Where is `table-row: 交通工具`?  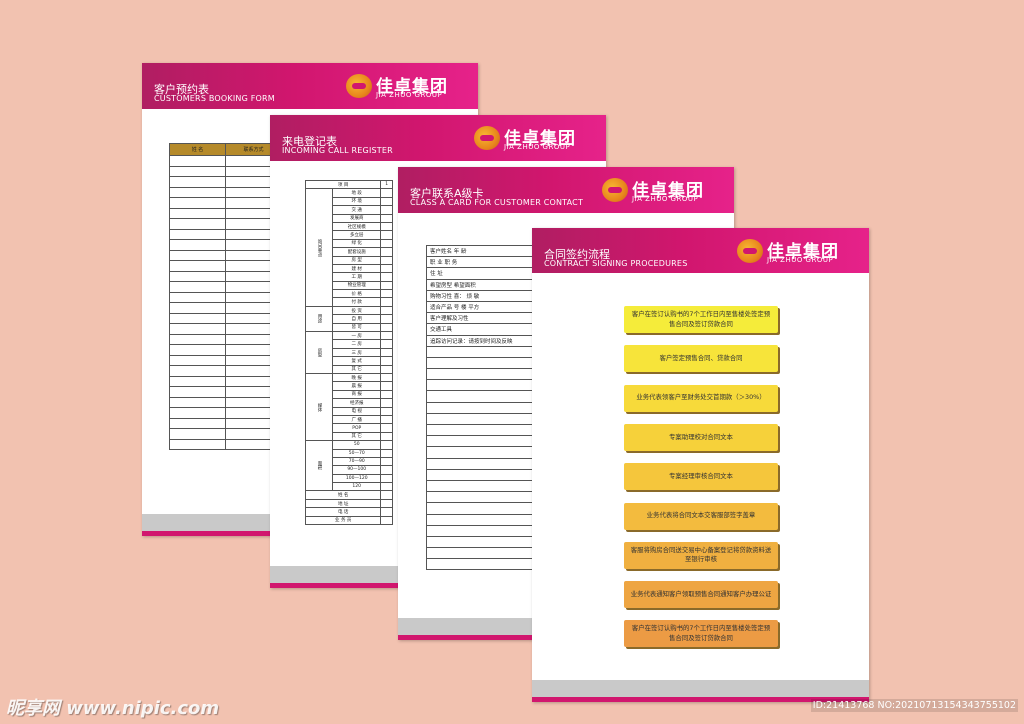
table-row: 交通工具 is located at coordinates (481, 329).